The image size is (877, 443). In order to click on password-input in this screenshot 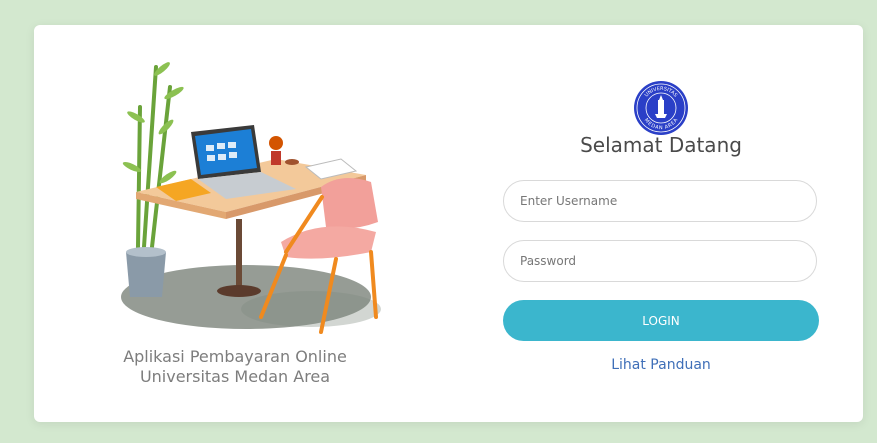, I will do `click(660, 261)`.